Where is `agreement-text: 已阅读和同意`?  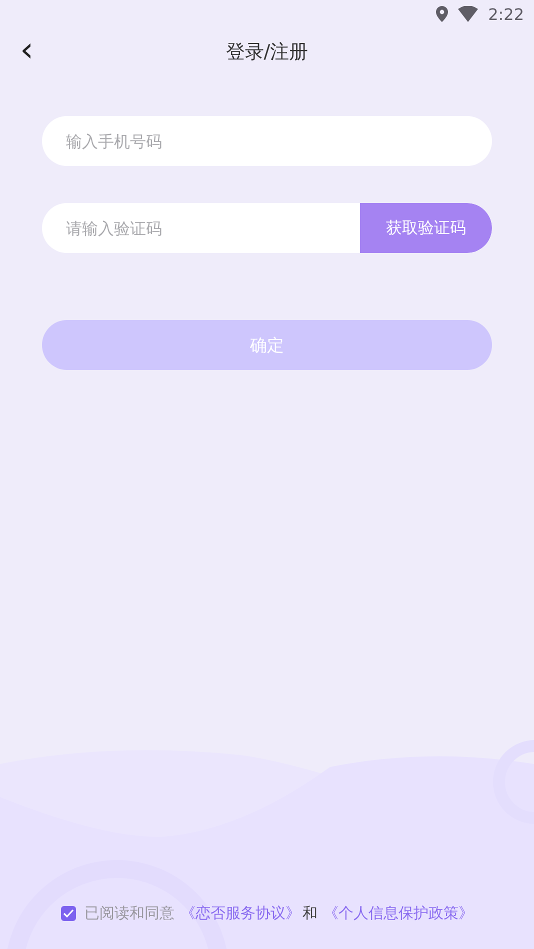
agreement-text: 已阅读和同意 is located at coordinates (129, 913).